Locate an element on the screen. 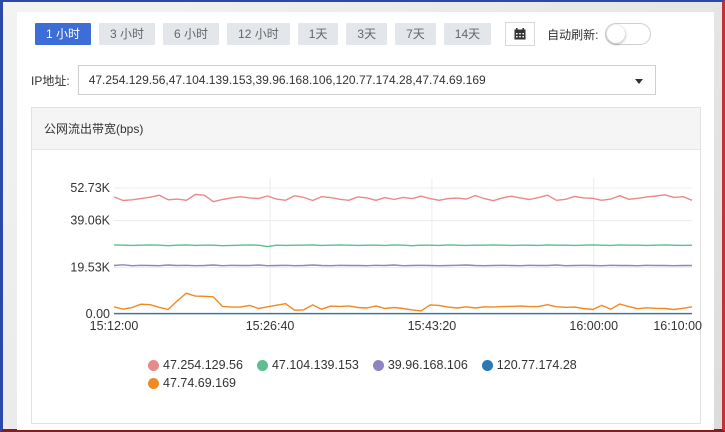  legend-label: 120.77.174.28 is located at coordinates (536, 365).